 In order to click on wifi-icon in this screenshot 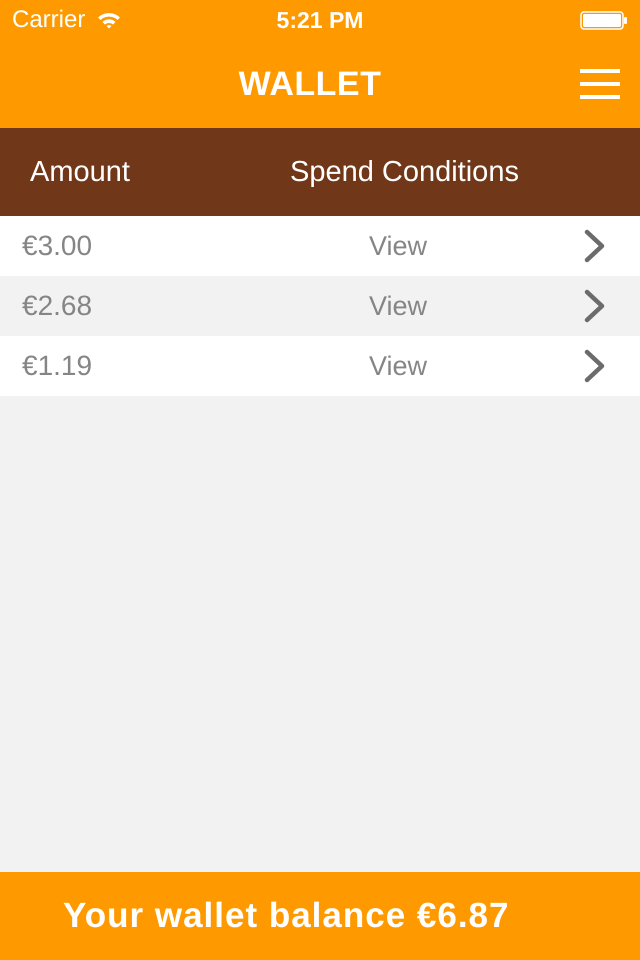, I will do `click(109, 20)`.